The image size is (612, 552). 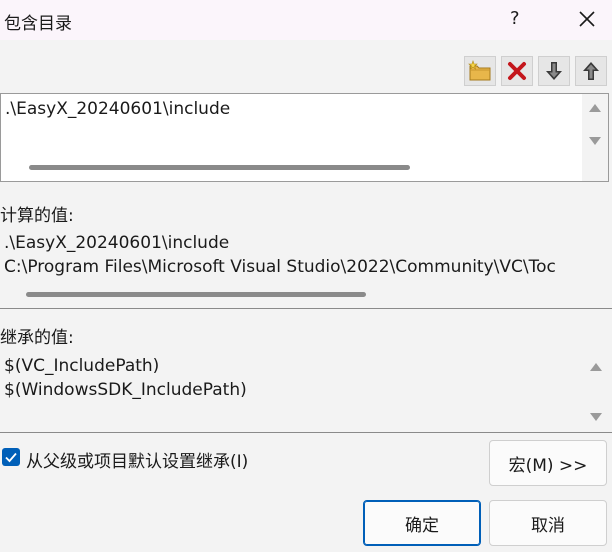 I want to click on inherit-checkbox-label: 从父级或项目默认设置继承(I), so click(x=137, y=459).